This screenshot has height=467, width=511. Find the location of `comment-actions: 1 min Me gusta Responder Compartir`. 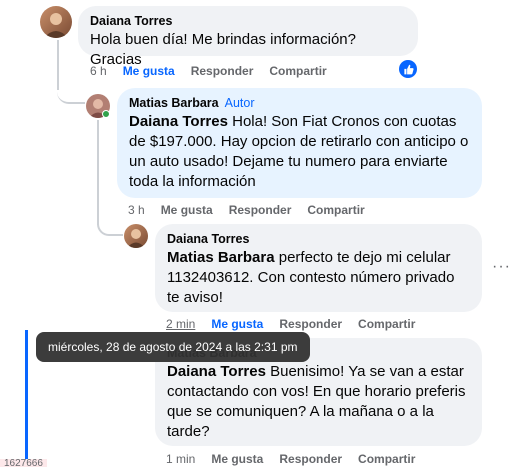

comment-actions: 1 min Me gusta Responder Compartir is located at coordinates (298, 459).